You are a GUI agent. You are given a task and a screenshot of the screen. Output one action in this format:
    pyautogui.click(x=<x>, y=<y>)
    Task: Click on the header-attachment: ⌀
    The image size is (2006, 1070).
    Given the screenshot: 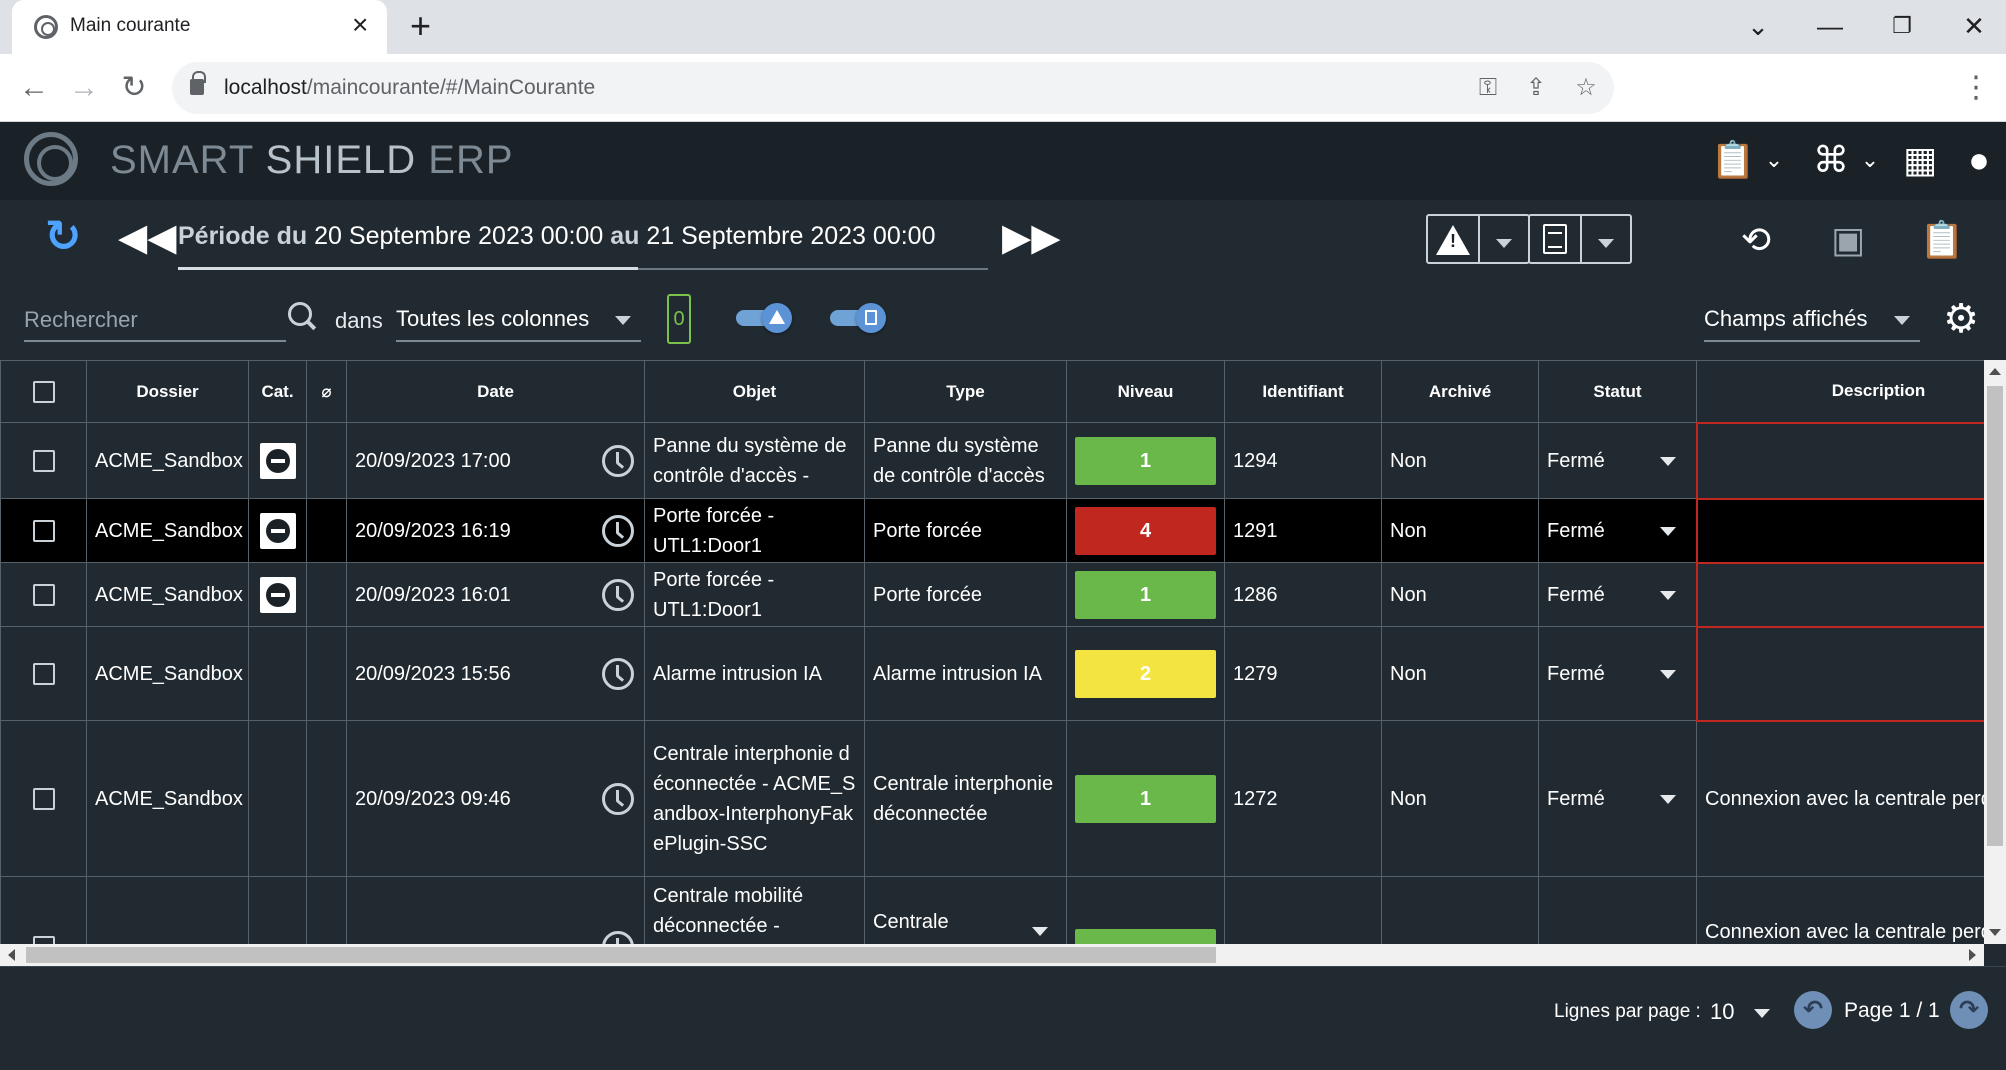 What is the action you would take?
    pyautogui.click(x=326, y=391)
    